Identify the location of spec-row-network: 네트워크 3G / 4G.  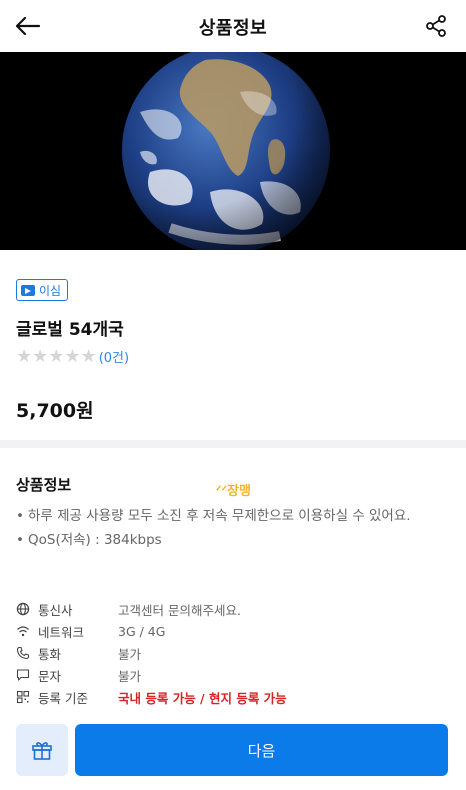
(234, 631).